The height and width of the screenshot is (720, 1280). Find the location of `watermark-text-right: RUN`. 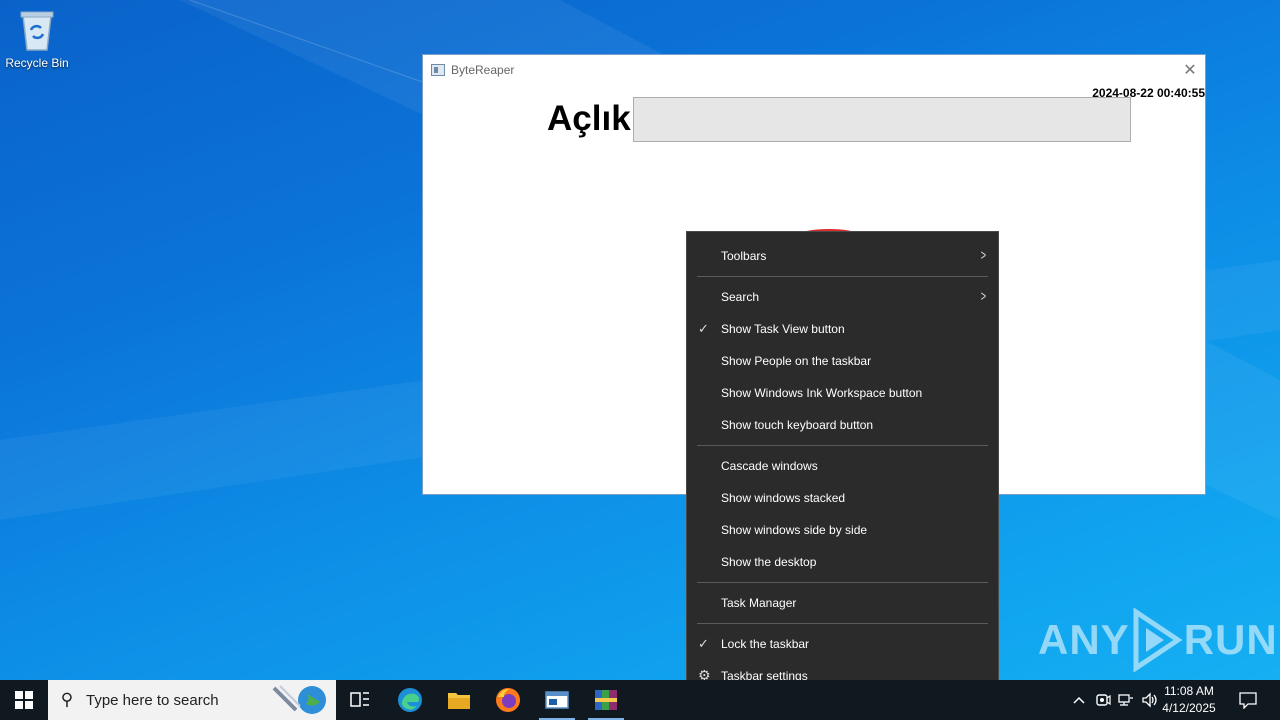

watermark-text-right: RUN is located at coordinates (1230, 639).